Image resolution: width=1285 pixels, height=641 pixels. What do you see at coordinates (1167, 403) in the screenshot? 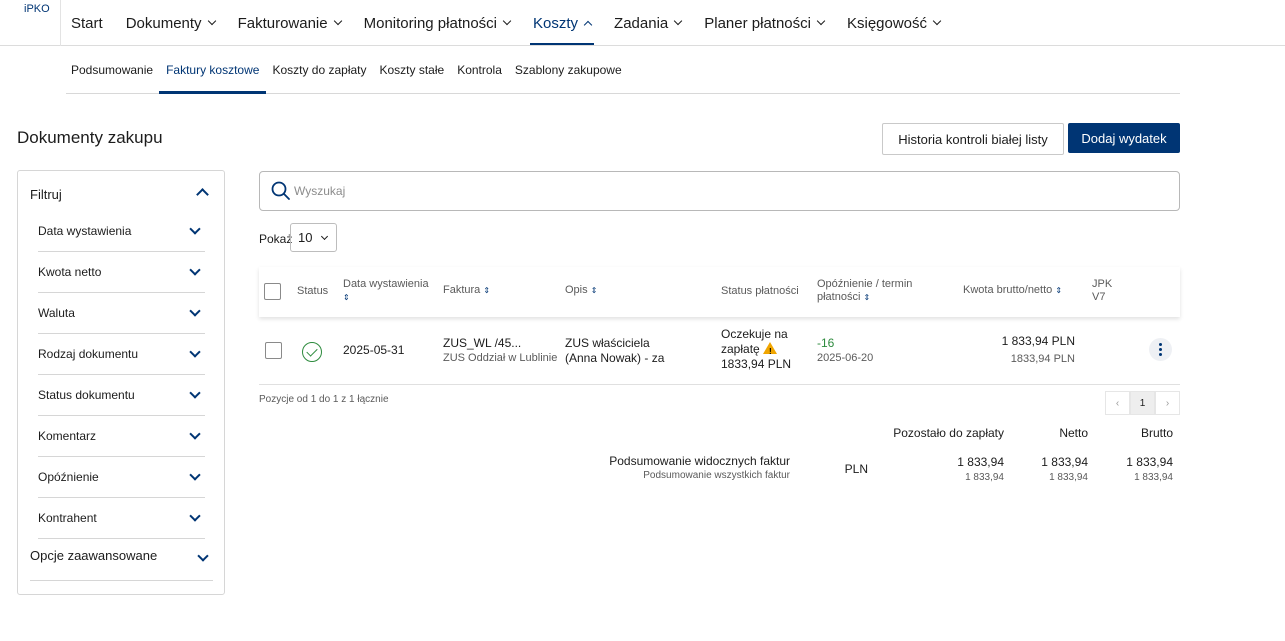
I see `next-page-button: ›` at bounding box center [1167, 403].